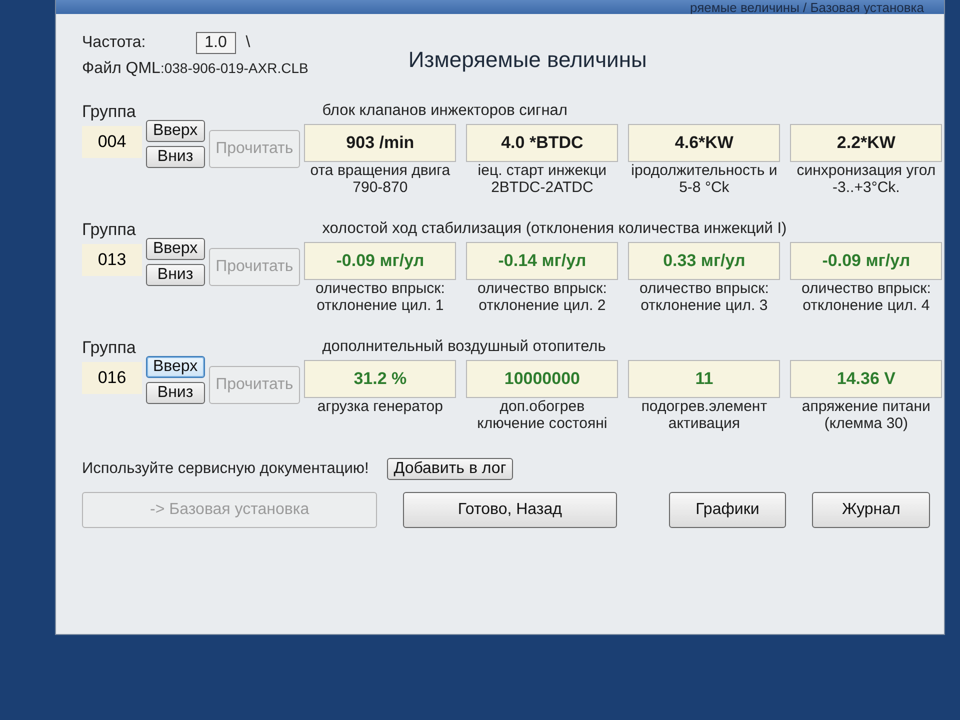 The height and width of the screenshot is (720, 960). What do you see at coordinates (450, 469) in the screenshot?
I see `add-to-log-button: Добавить в лог` at bounding box center [450, 469].